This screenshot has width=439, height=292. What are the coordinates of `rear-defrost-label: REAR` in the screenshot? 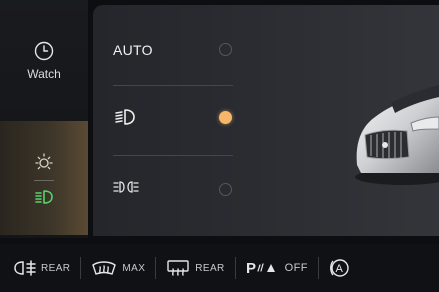 It's located at (210, 268).